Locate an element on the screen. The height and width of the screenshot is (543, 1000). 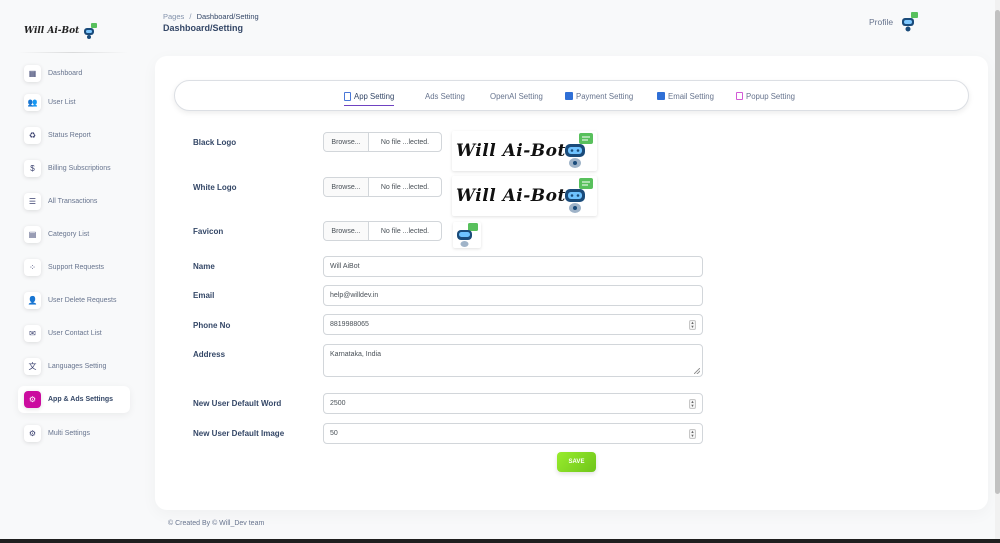
list-icon: ☰ is located at coordinates (32, 201).